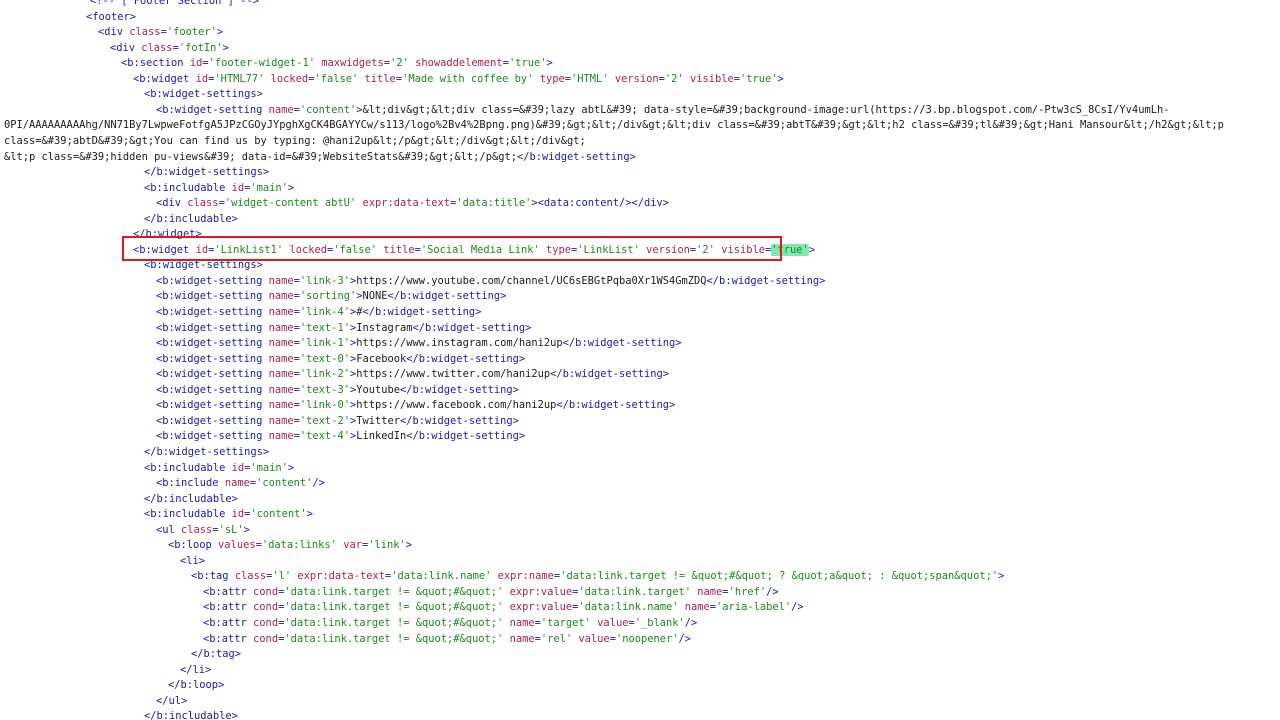 The height and width of the screenshot is (720, 1280). What do you see at coordinates (324, 405) in the screenshot?
I see `code-token: 'link-0'` at bounding box center [324, 405].